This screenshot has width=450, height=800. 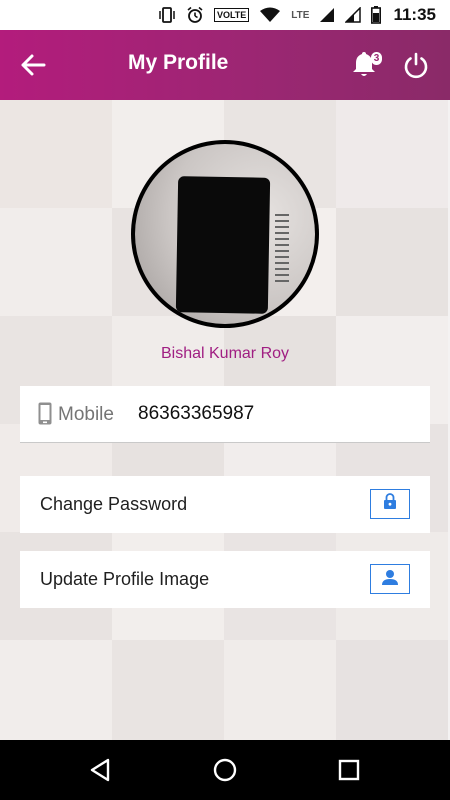 What do you see at coordinates (416, 65) in the screenshot?
I see `power-icon` at bounding box center [416, 65].